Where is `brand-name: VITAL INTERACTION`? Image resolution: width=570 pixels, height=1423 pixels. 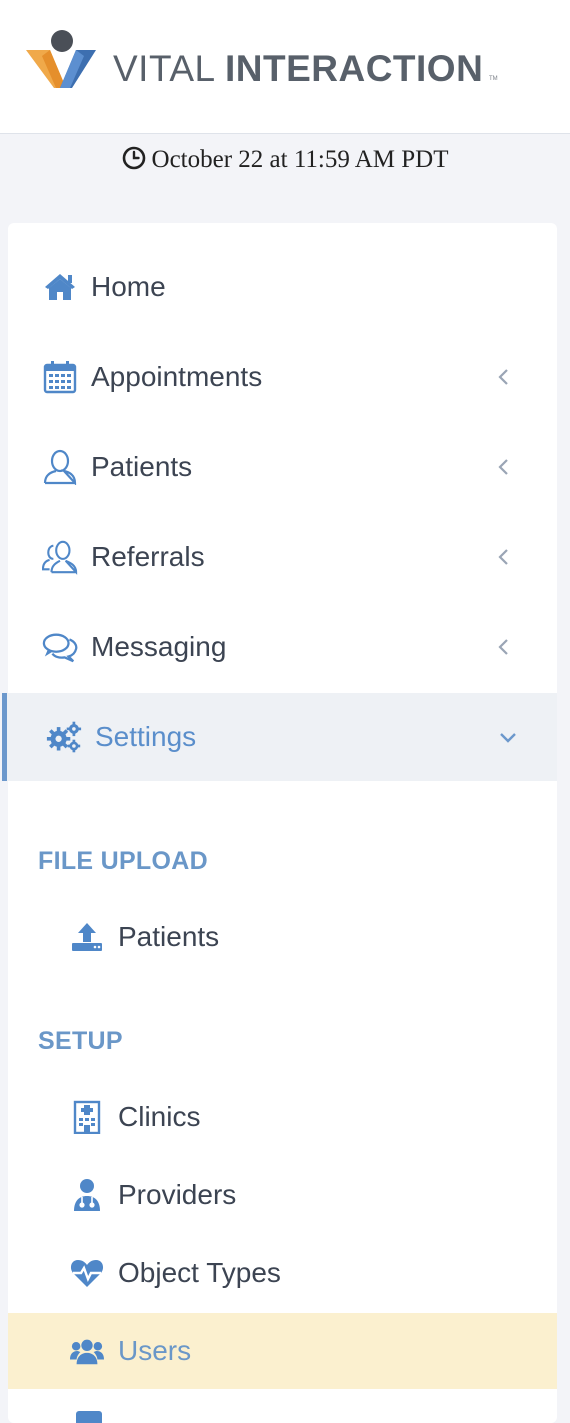 brand-name: VITAL INTERACTION is located at coordinates (298, 69).